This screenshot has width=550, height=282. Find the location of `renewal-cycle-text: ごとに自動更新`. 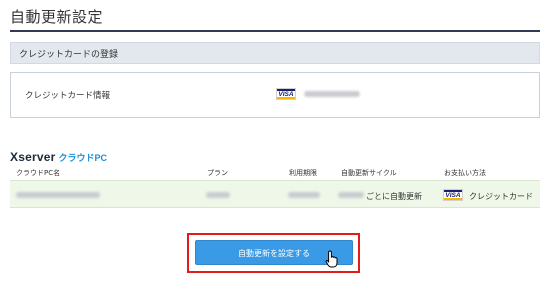

renewal-cycle-text: ごとに自動更新 is located at coordinates (394, 196).